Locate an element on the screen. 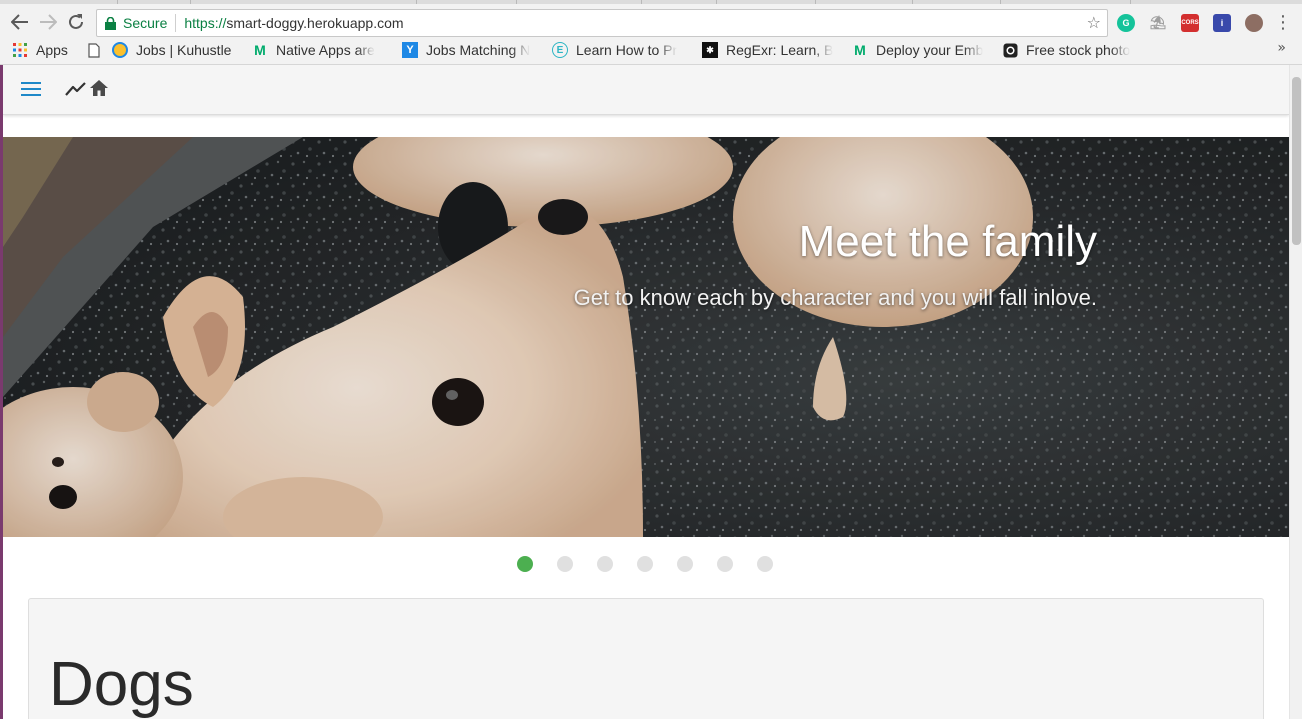 The image size is (1302, 719). bookmark-deploy: M Deploy your Emb is located at coordinates (920, 50).